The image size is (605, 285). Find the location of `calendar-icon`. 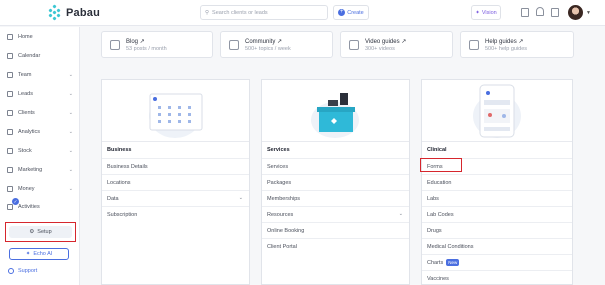

calendar-icon is located at coordinates (525, 12).